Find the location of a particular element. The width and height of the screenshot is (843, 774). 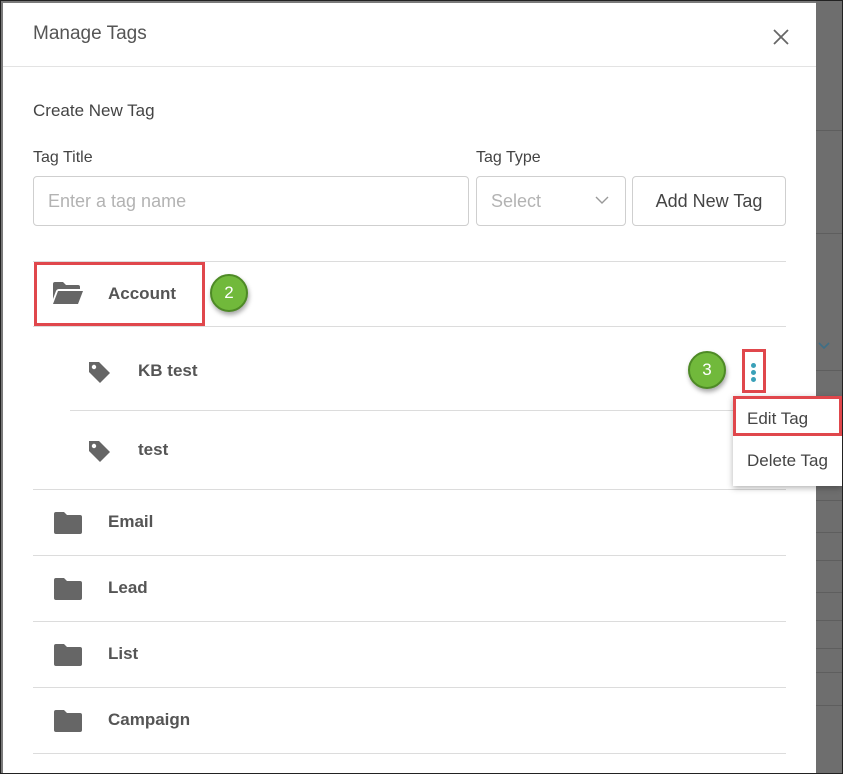

folder-label: Campaign is located at coordinates (149, 719).